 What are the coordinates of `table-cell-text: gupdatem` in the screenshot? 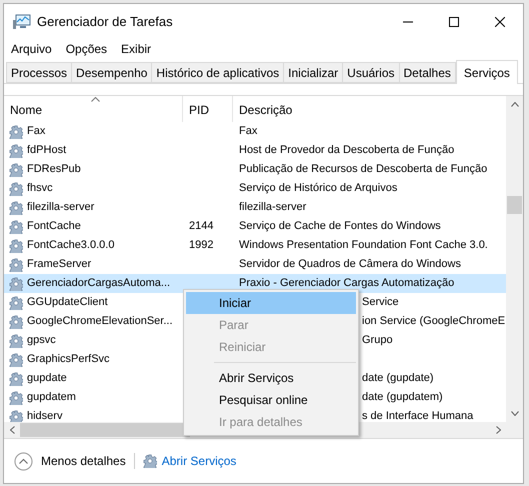 It's located at (51, 398).